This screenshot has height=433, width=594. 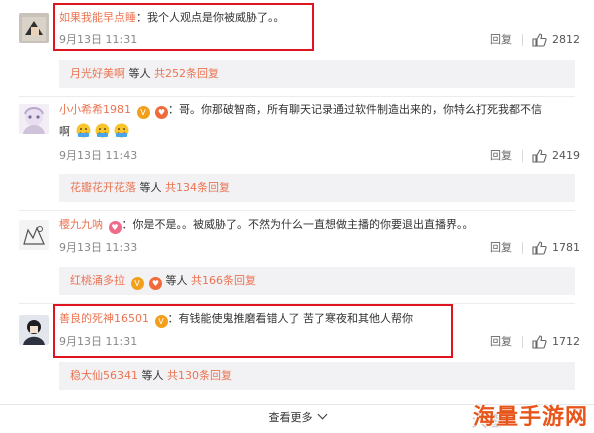 I want to click on heart-badge-icon: ♥, so click(x=115, y=227).